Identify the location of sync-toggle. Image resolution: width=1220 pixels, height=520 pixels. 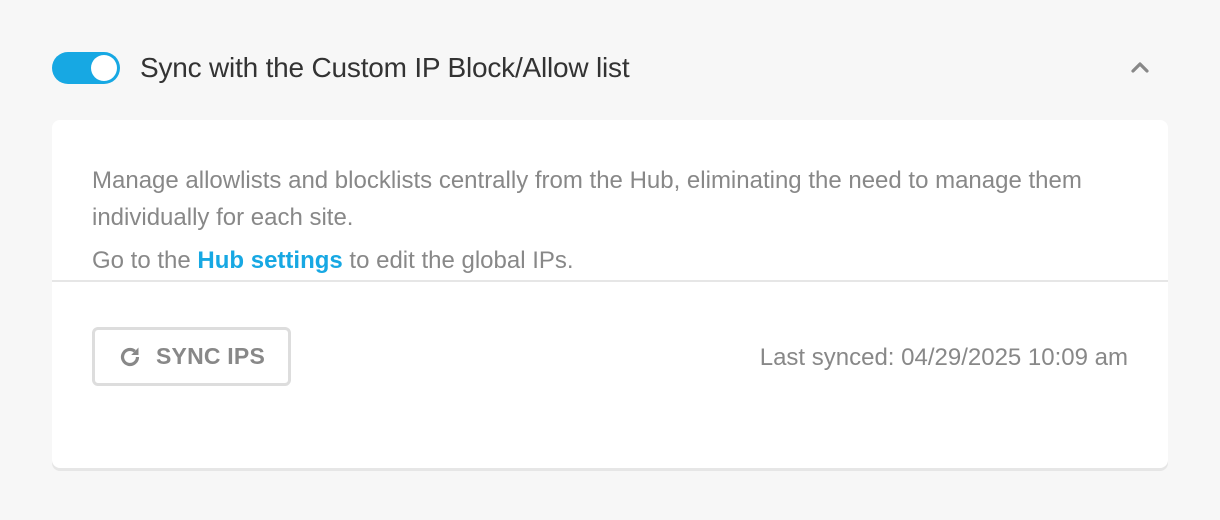
(86, 68).